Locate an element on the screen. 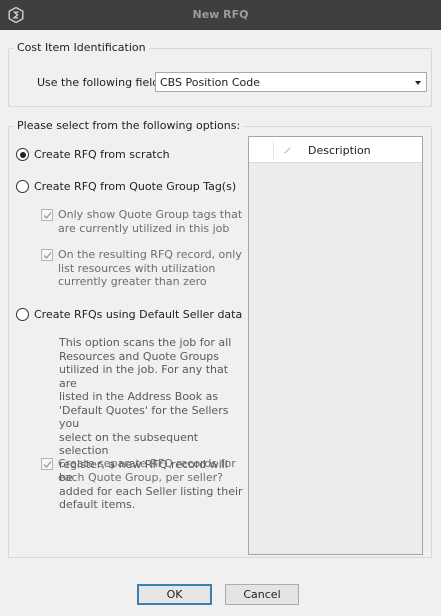 This screenshot has width=441, height=616. description-line: select on the subsequent selection is located at coordinates (129, 444).